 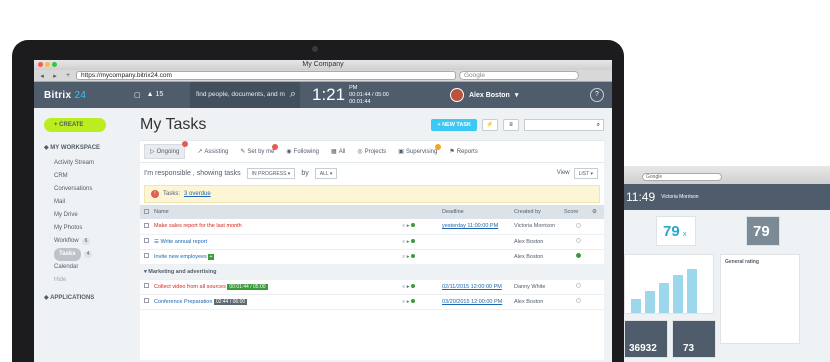 I want to click on task-name: ☰ Write annual report, so click(x=278, y=242).